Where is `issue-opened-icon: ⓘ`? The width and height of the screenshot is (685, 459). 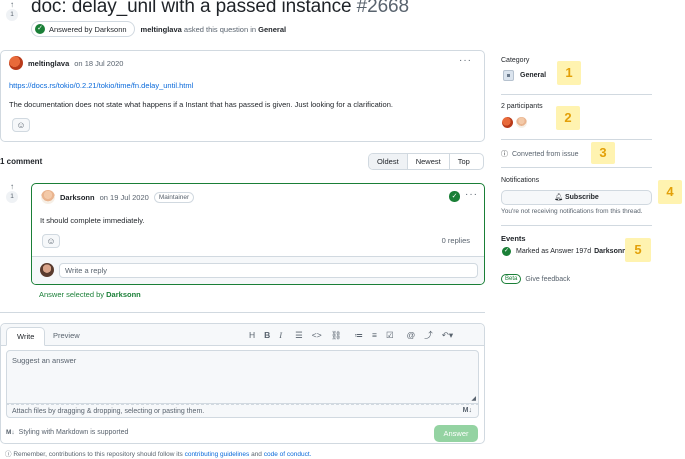
issue-opened-icon: ⓘ is located at coordinates (504, 154).